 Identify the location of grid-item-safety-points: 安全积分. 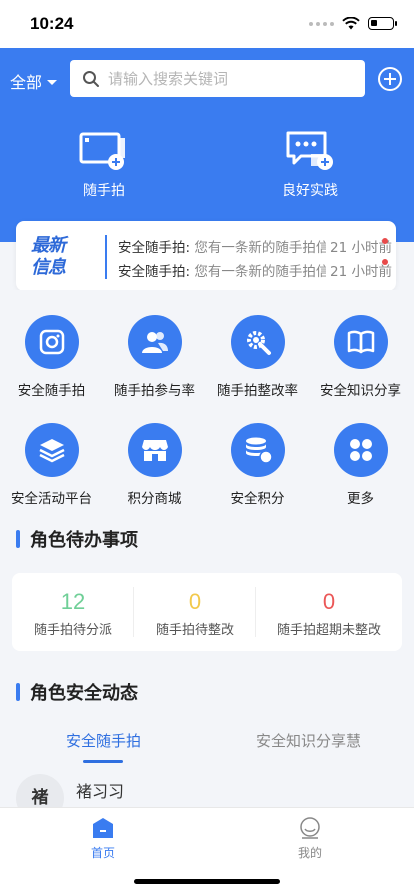
(257, 465).